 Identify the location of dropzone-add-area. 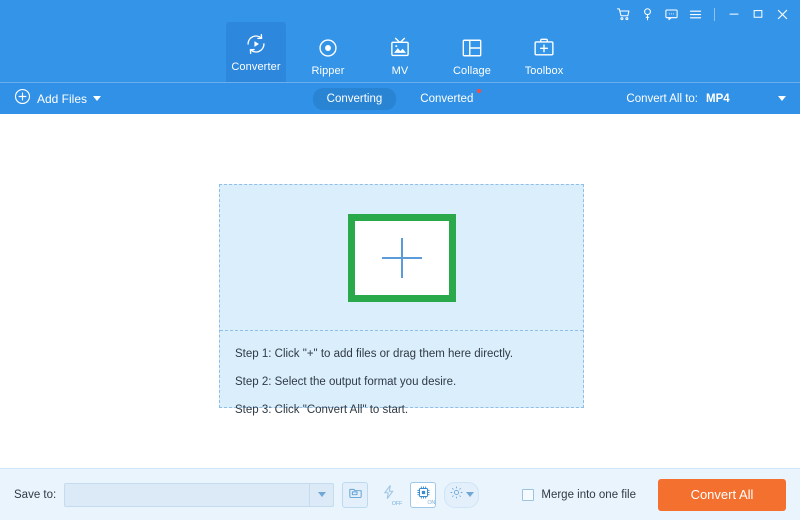
(401, 258).